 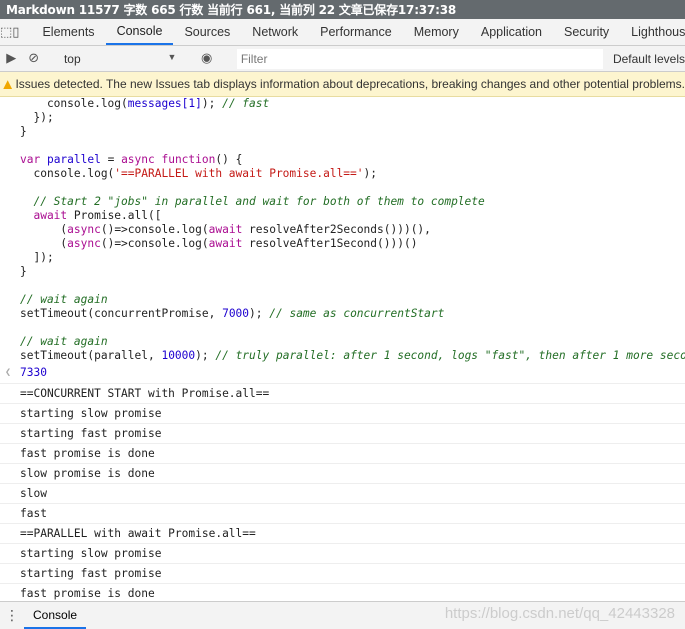 What do you see at coordinates (357, 313) in the screenshot?
I see `code-token: // same as concurrentStart` at bounding box center [357, 313].